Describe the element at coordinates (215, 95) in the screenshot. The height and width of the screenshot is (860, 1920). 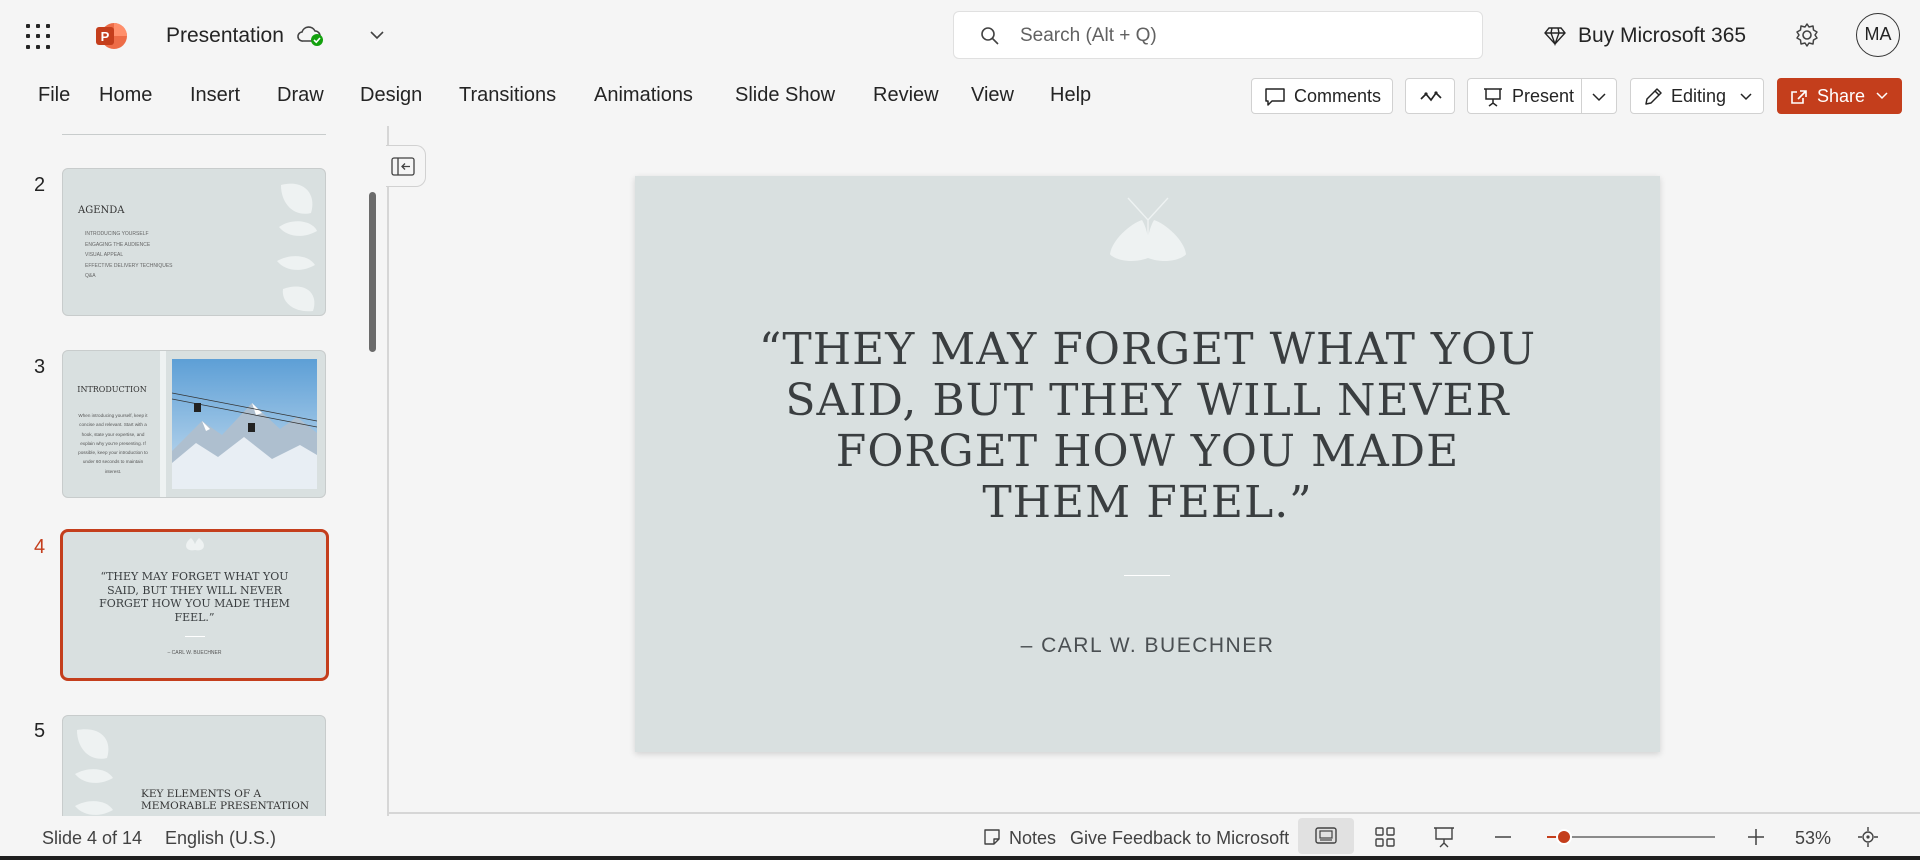
I see `tab-insert: Insert` at that location.